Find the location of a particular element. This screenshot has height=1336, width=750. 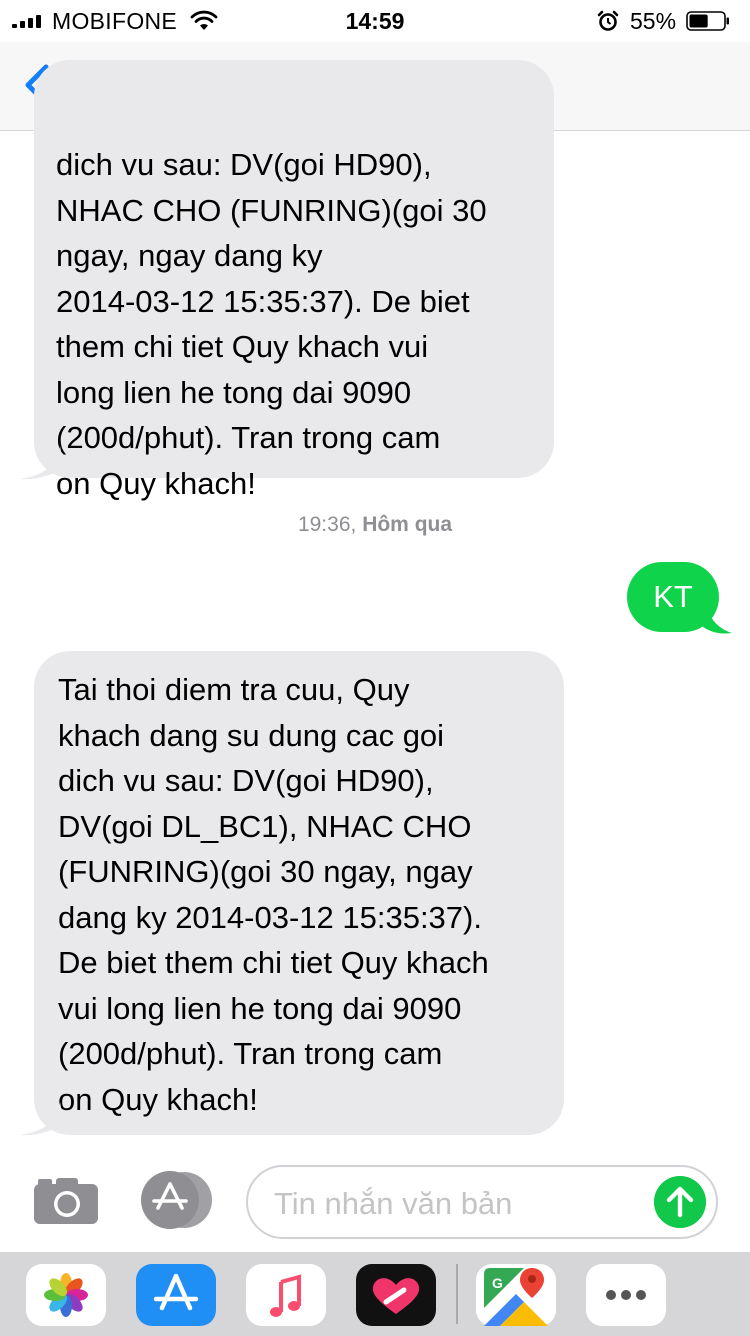

message-line: vui long lien he tong dai 9090 is located at coordinates (302, 1009).